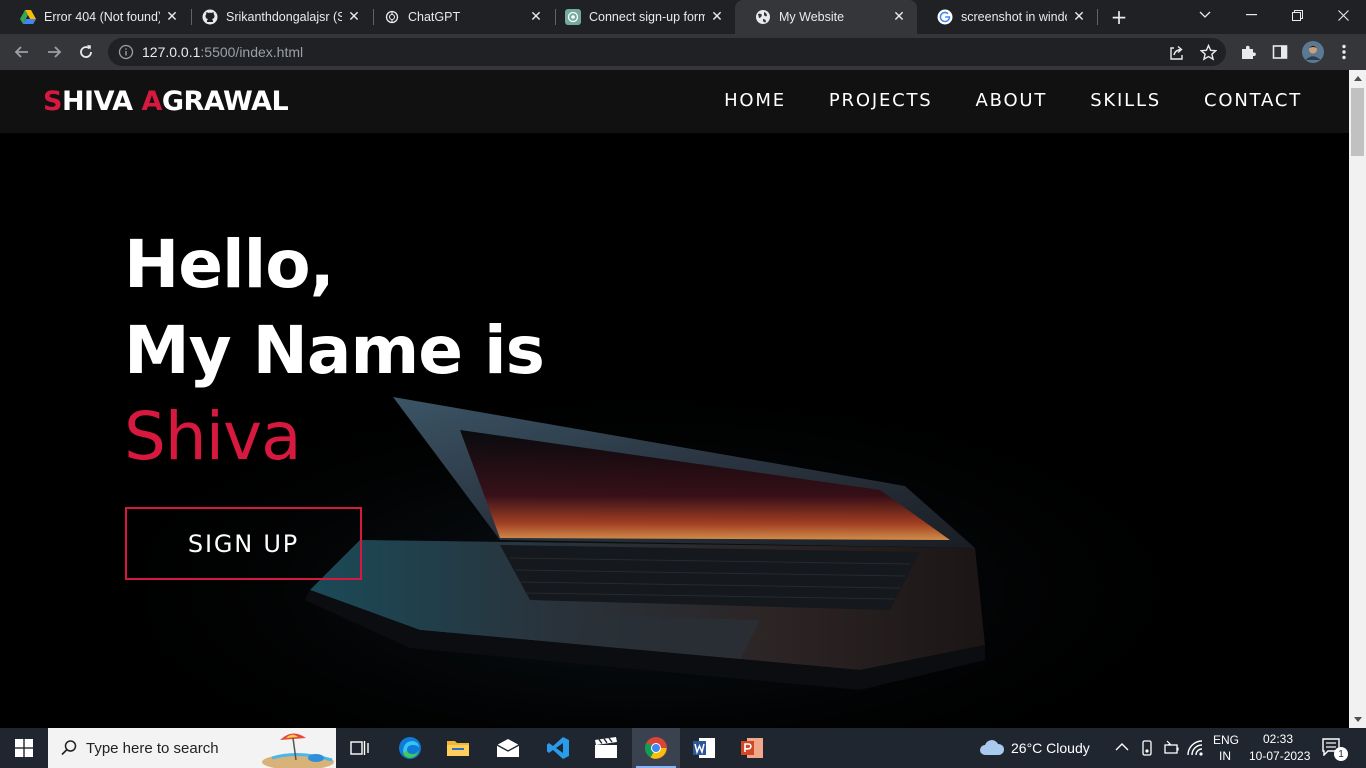 Image resolution: width=1366 pixels, height=768 pixels. Describe the element at coordinates (166, 101) in the screenshot. I see `site-logo: SHIVA AGRAWAL` at that location.